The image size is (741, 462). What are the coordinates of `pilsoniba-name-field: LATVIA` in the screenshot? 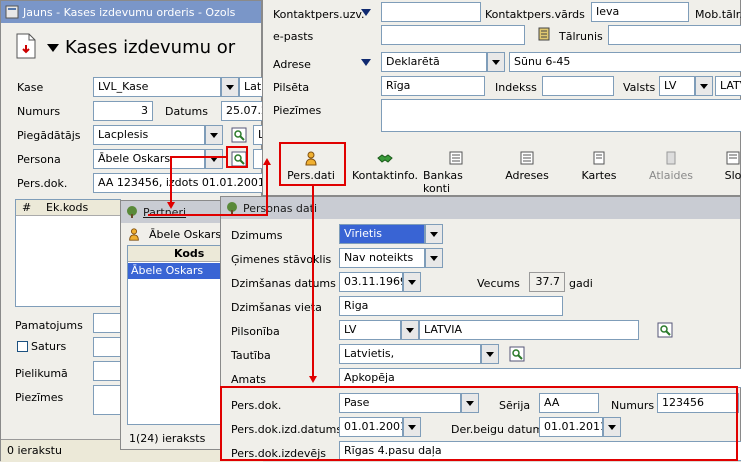 It's located at (529, 330).